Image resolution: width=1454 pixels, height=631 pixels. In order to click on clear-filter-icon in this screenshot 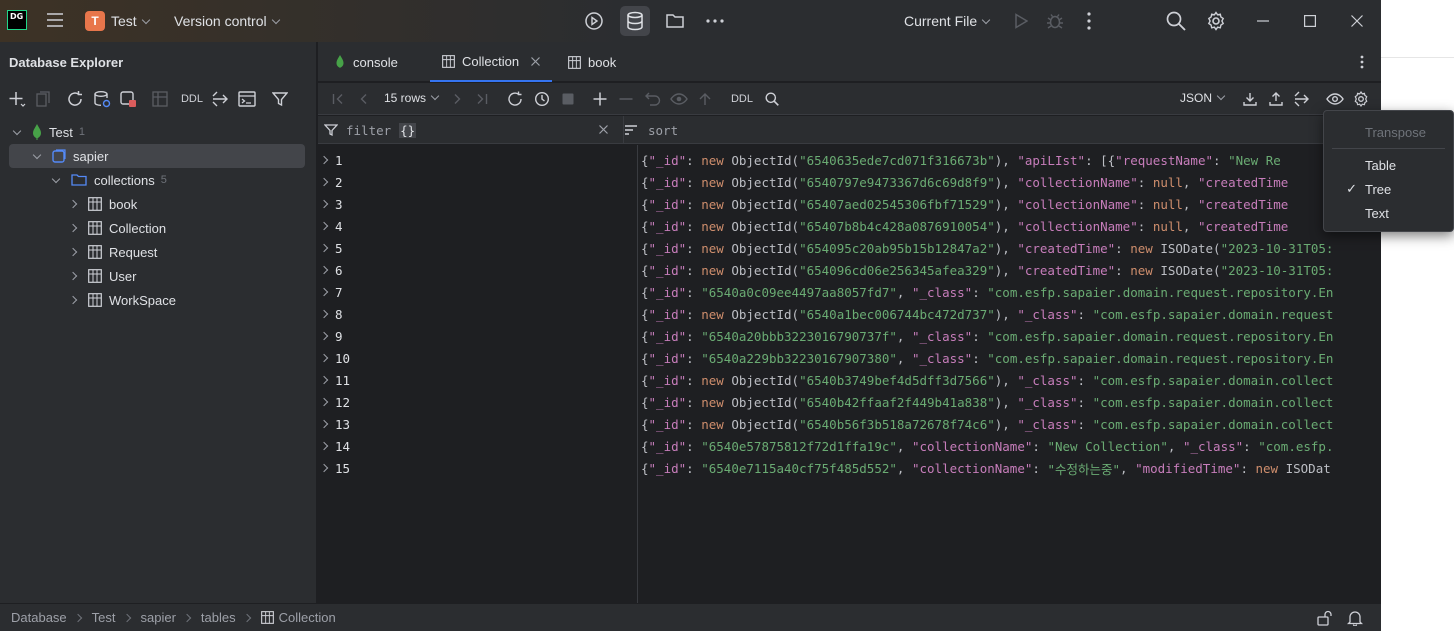, I will do `click(603, 129)`.